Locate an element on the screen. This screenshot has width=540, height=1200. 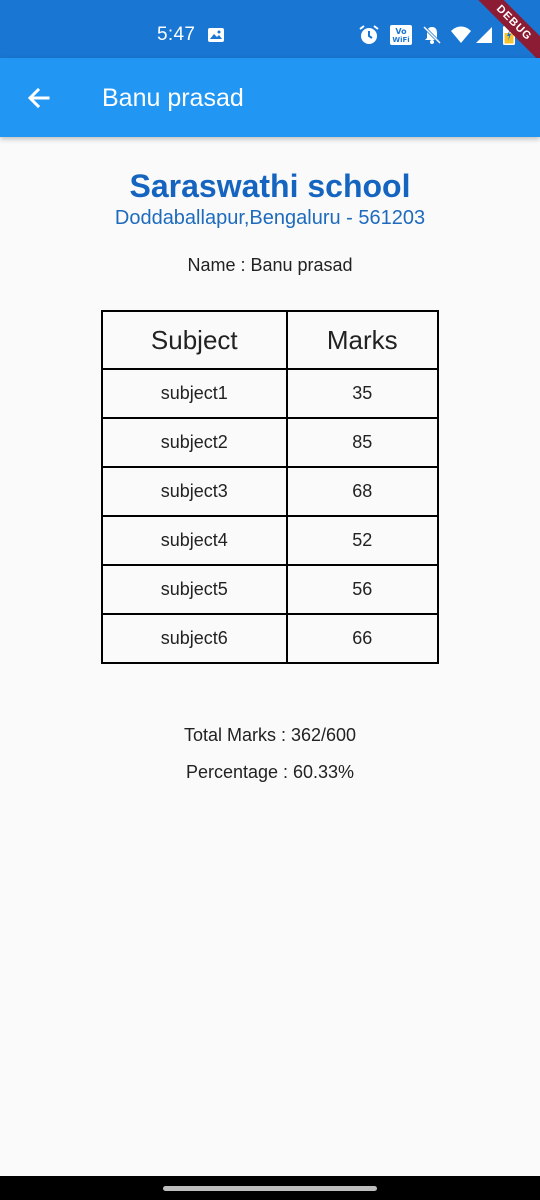
header-subject: Subject is located at coordinates (194, 340).